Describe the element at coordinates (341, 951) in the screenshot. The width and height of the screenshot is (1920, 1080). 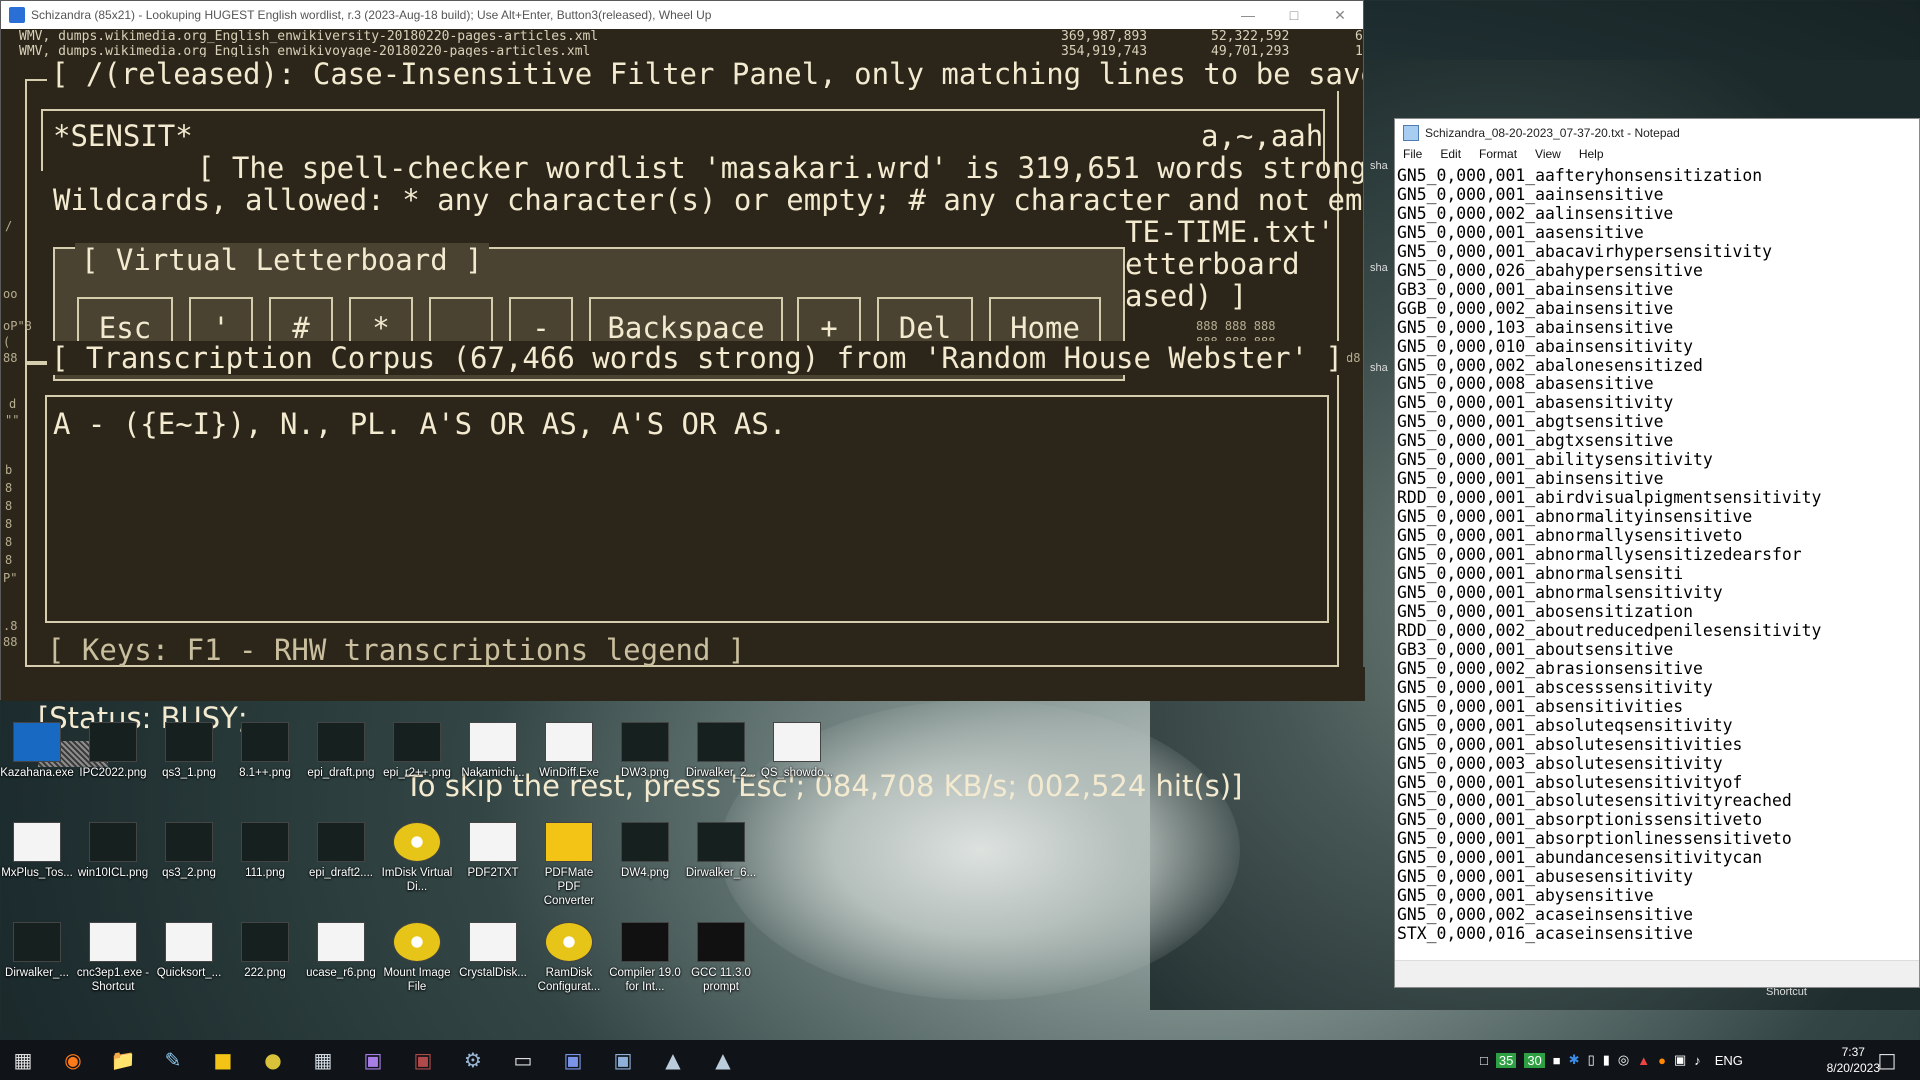
I see `desktop-icon: ucase_r6.png` at that location.